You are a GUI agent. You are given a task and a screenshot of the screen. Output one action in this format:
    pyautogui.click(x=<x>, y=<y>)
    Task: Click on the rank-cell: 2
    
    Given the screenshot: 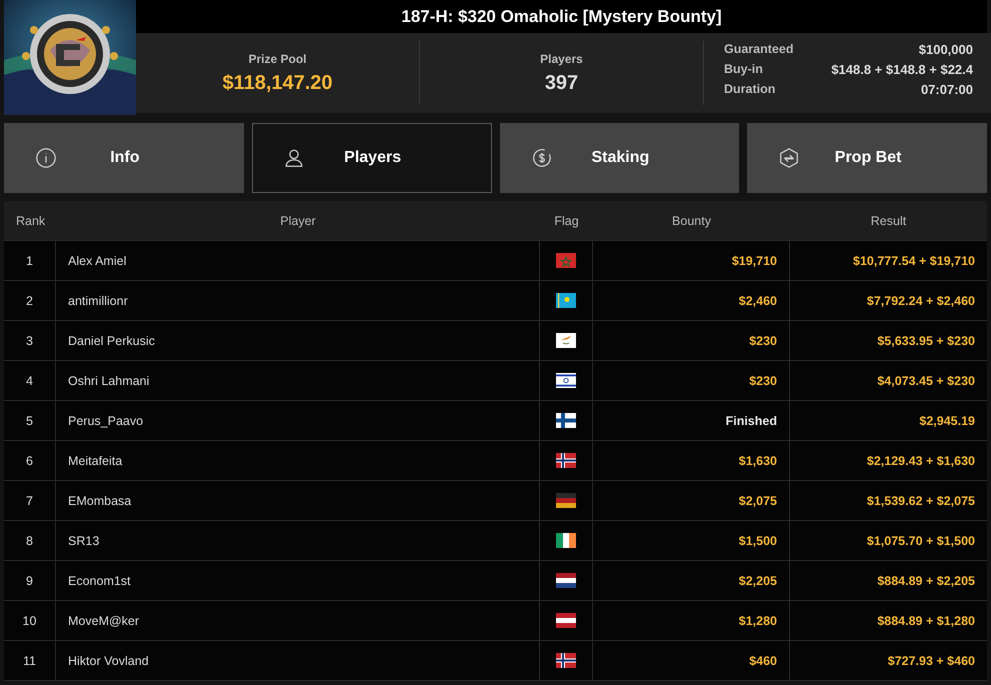 What is the action you would take?
    pyautogui.click(x=30, y=300)
    